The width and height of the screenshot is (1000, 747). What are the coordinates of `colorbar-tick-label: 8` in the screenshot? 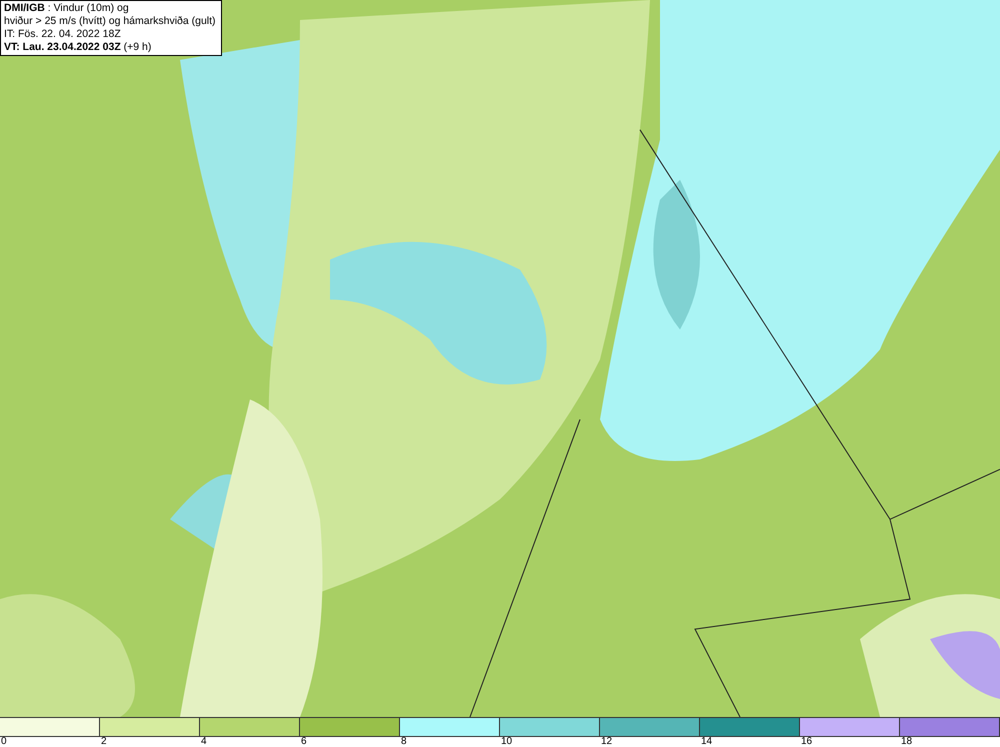 It's located at (404, 741).